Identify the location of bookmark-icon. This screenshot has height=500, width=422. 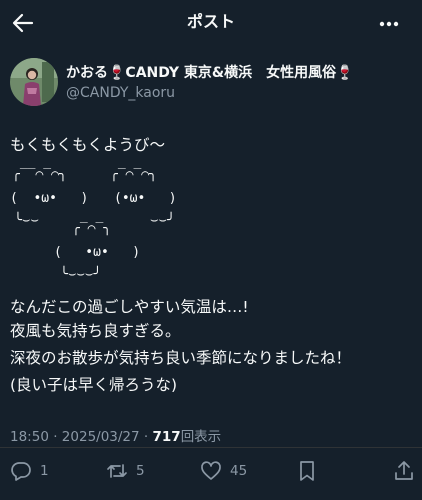
(307, 471).